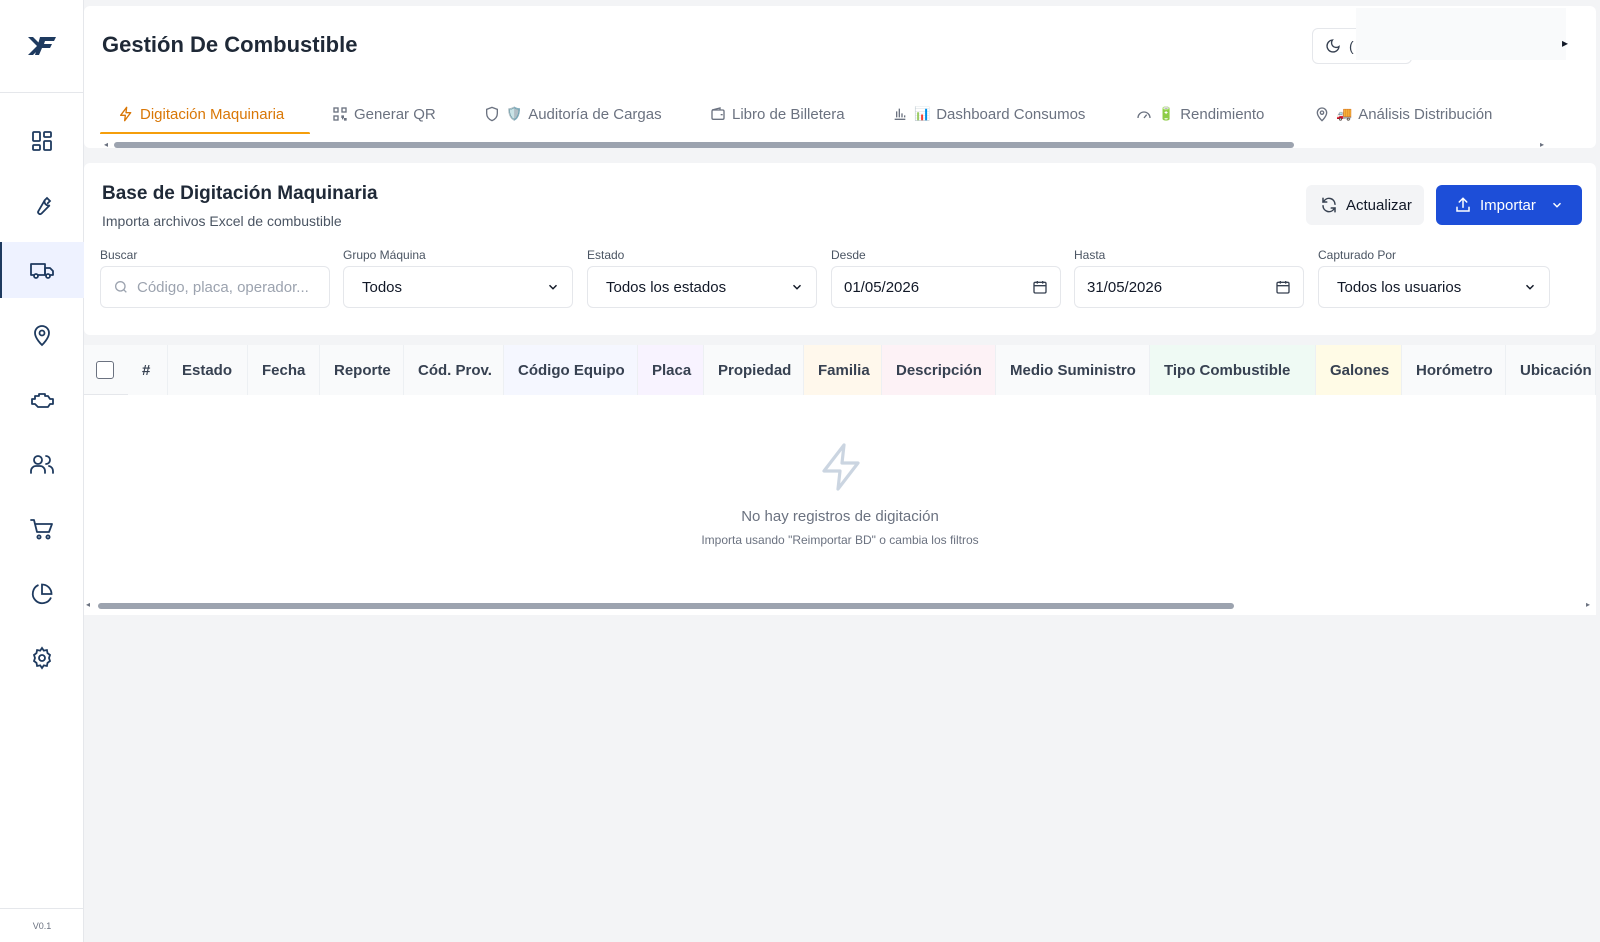 The height and width of the screenshot is (942, 1600). Describe the element at coordinates (42, 925) in the screenshot. I see `app-version: V0.1` at that location.